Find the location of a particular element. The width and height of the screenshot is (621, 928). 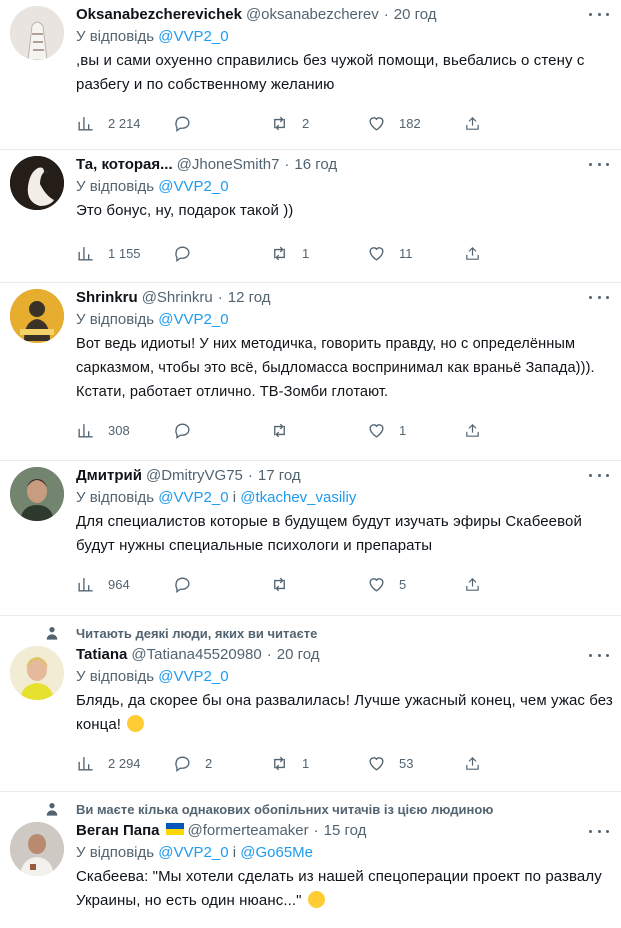

like-button: 11 is located at coordinates (415, 253).